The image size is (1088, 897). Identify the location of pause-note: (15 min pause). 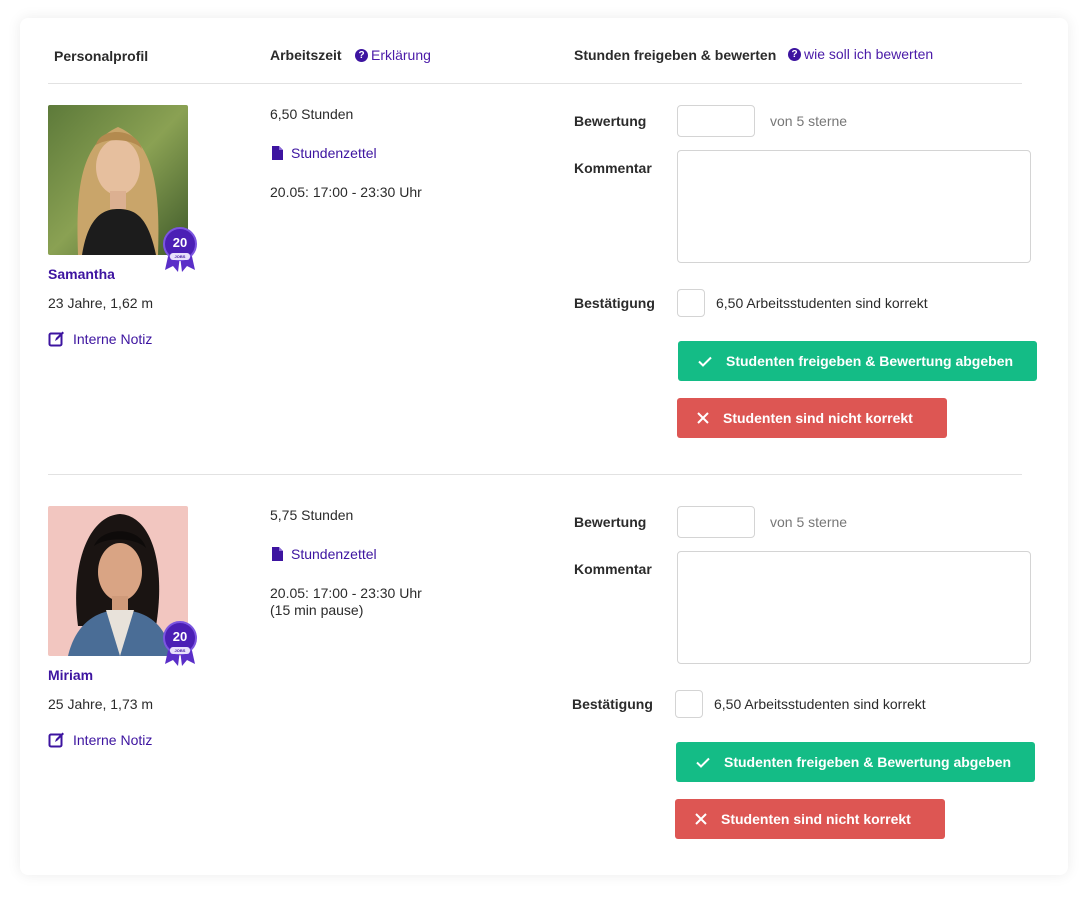
(317, 610).